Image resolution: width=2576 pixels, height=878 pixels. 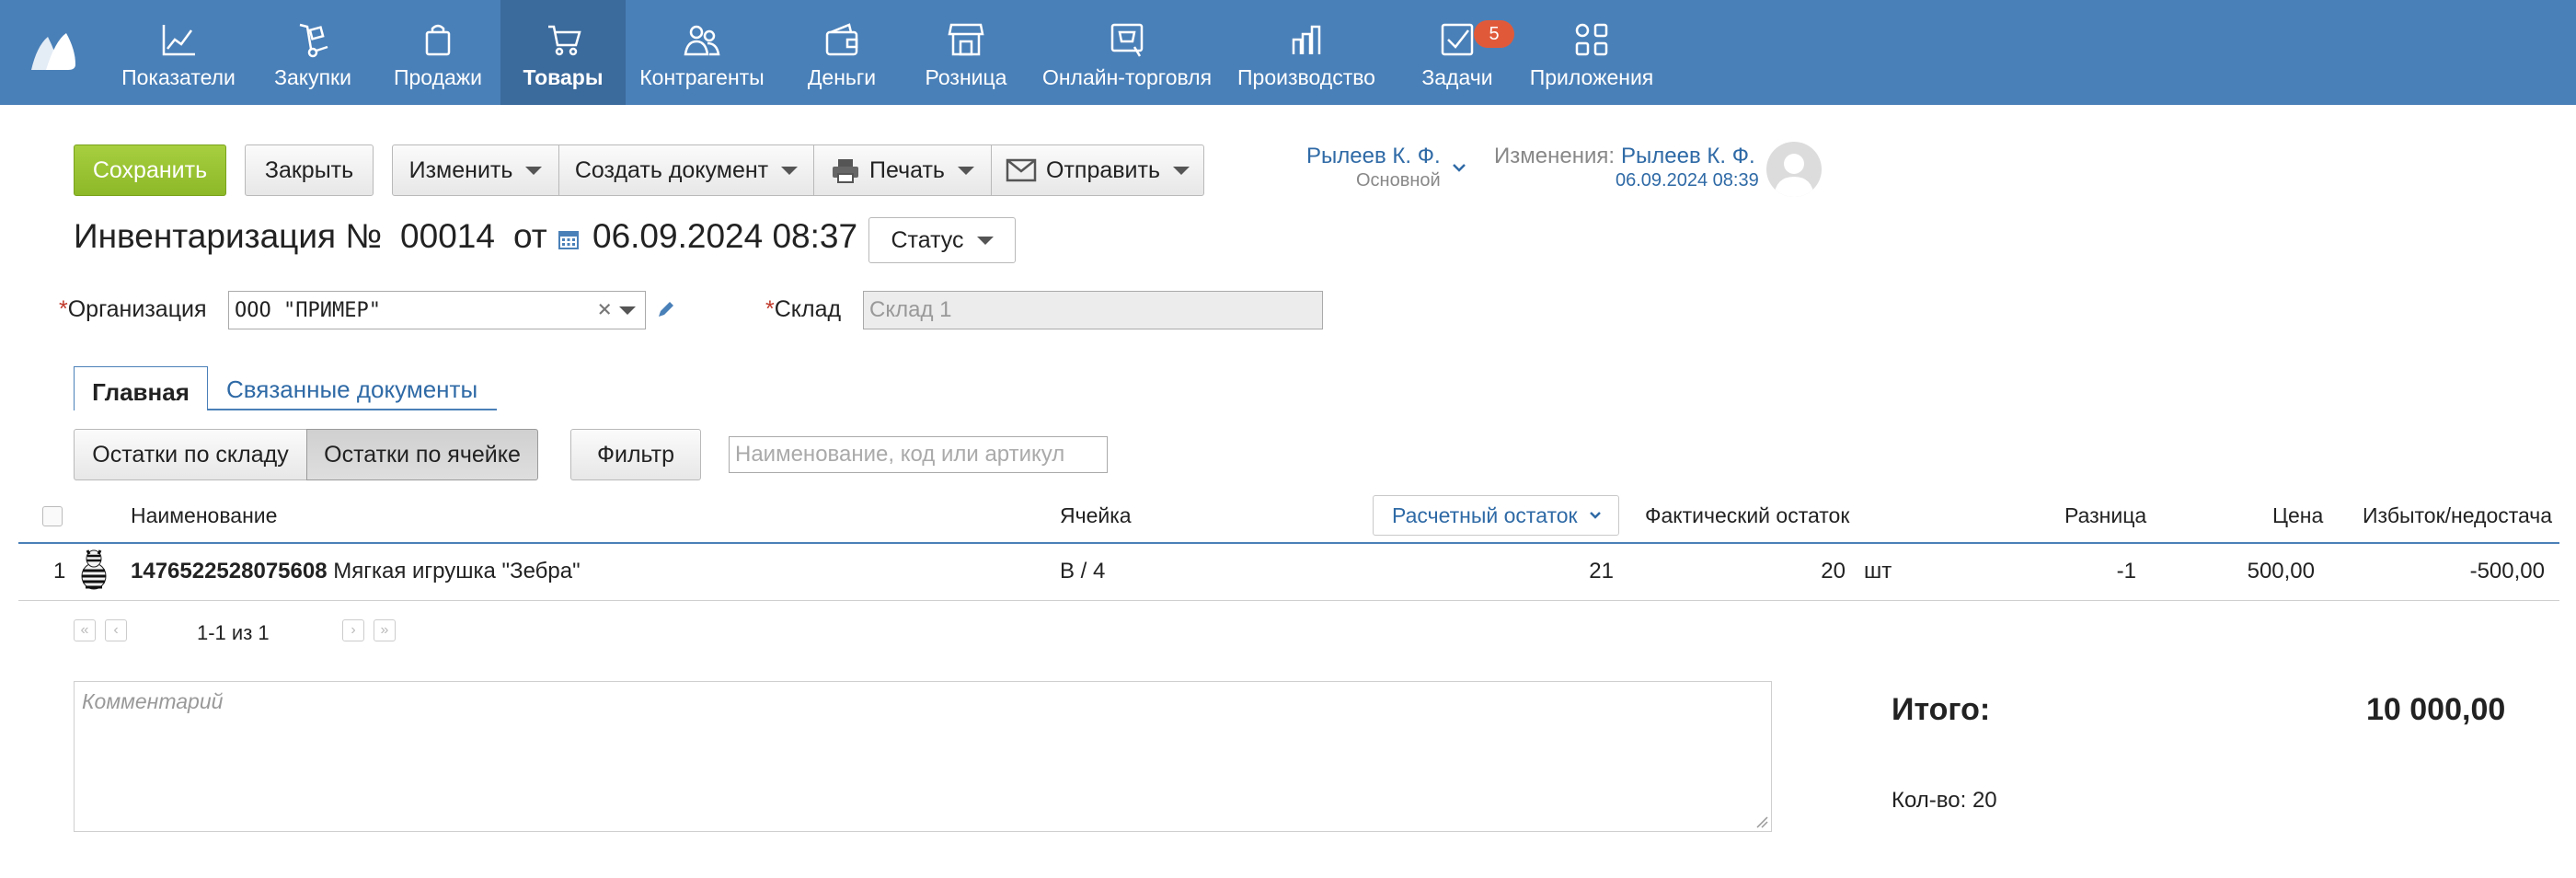 I want to click on nav-label: Контрагенты, so click(x=702, y=76).